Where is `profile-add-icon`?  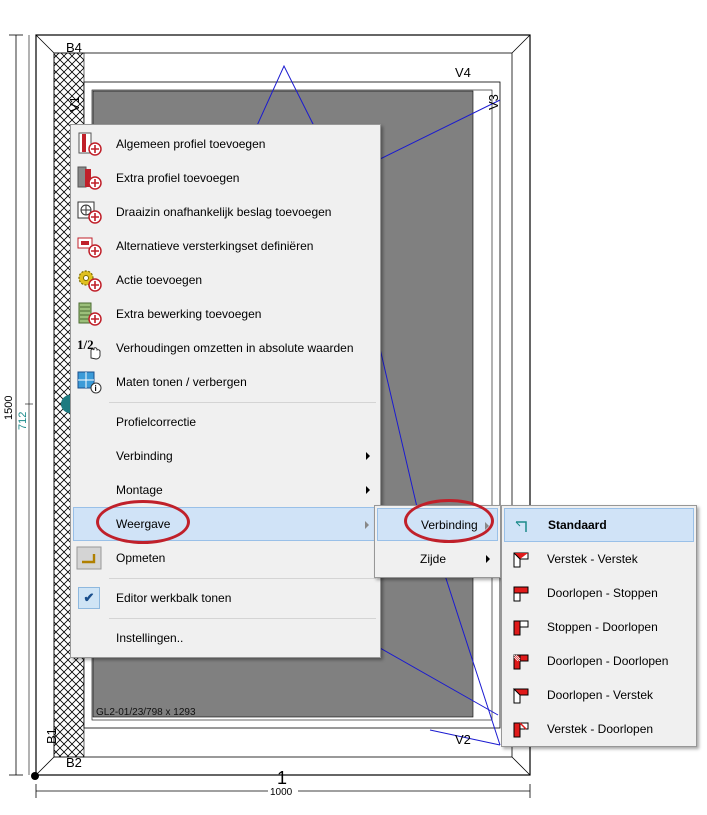
profile-add-icon is located at coordinates (89, 144).